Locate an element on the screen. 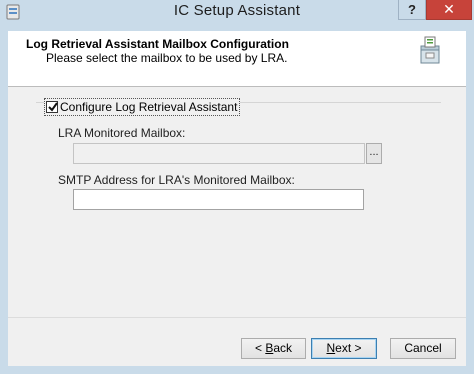  back-rest: ack is located at coordinates (283, 348).